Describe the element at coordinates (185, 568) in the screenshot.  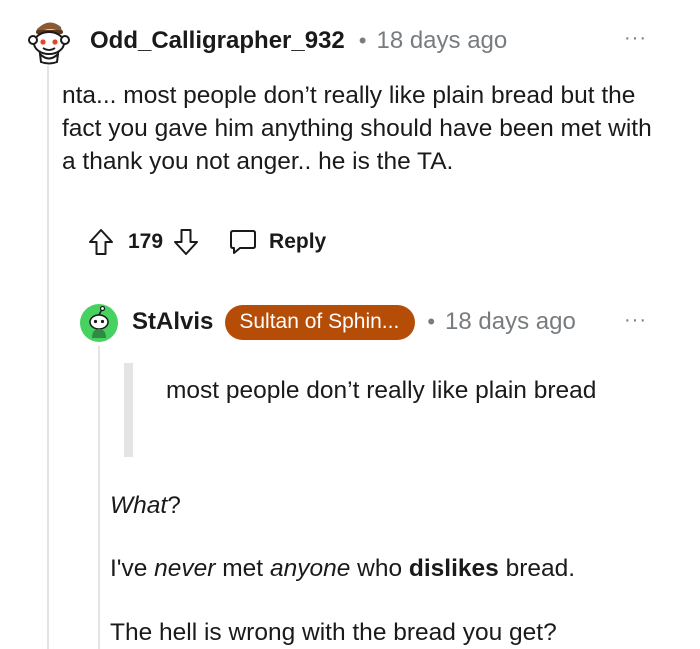
I see `emphasis-text: never` at that location.